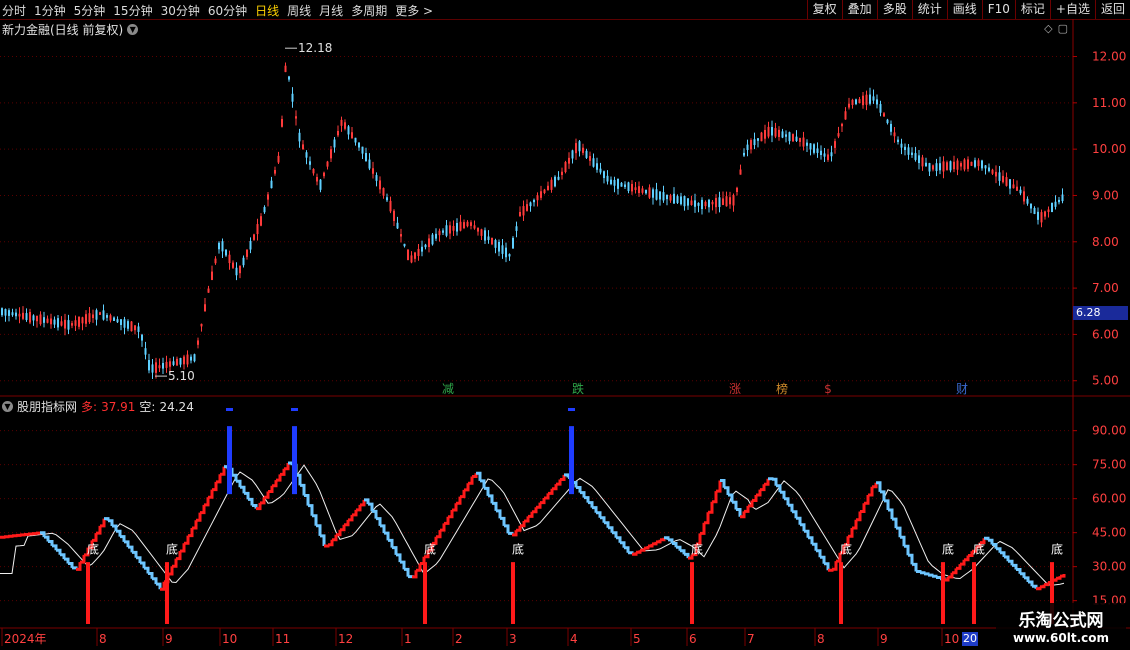 This screenshot has width=1130, height=650. What do you see at coordinates (1105, 288) in the screenshot?
I see `main-y-tick-label: 7.00` at bounding box center [1105, 288].